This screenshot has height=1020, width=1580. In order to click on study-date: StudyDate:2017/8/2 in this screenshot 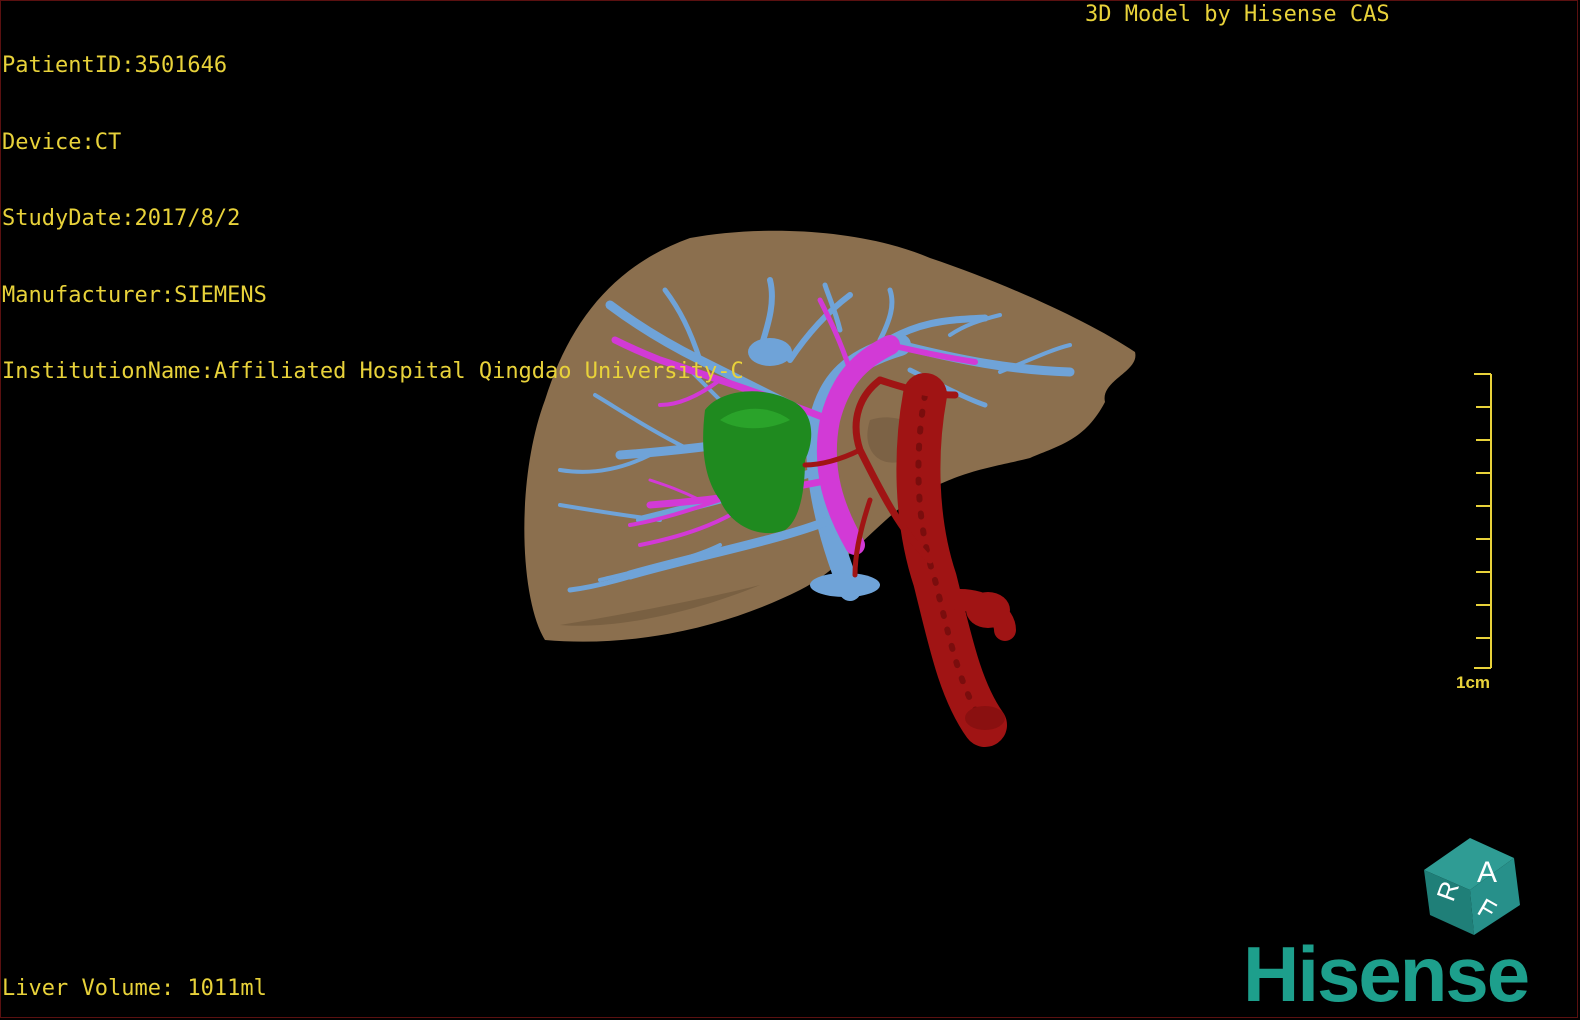, I will do `click(121, 218)`.